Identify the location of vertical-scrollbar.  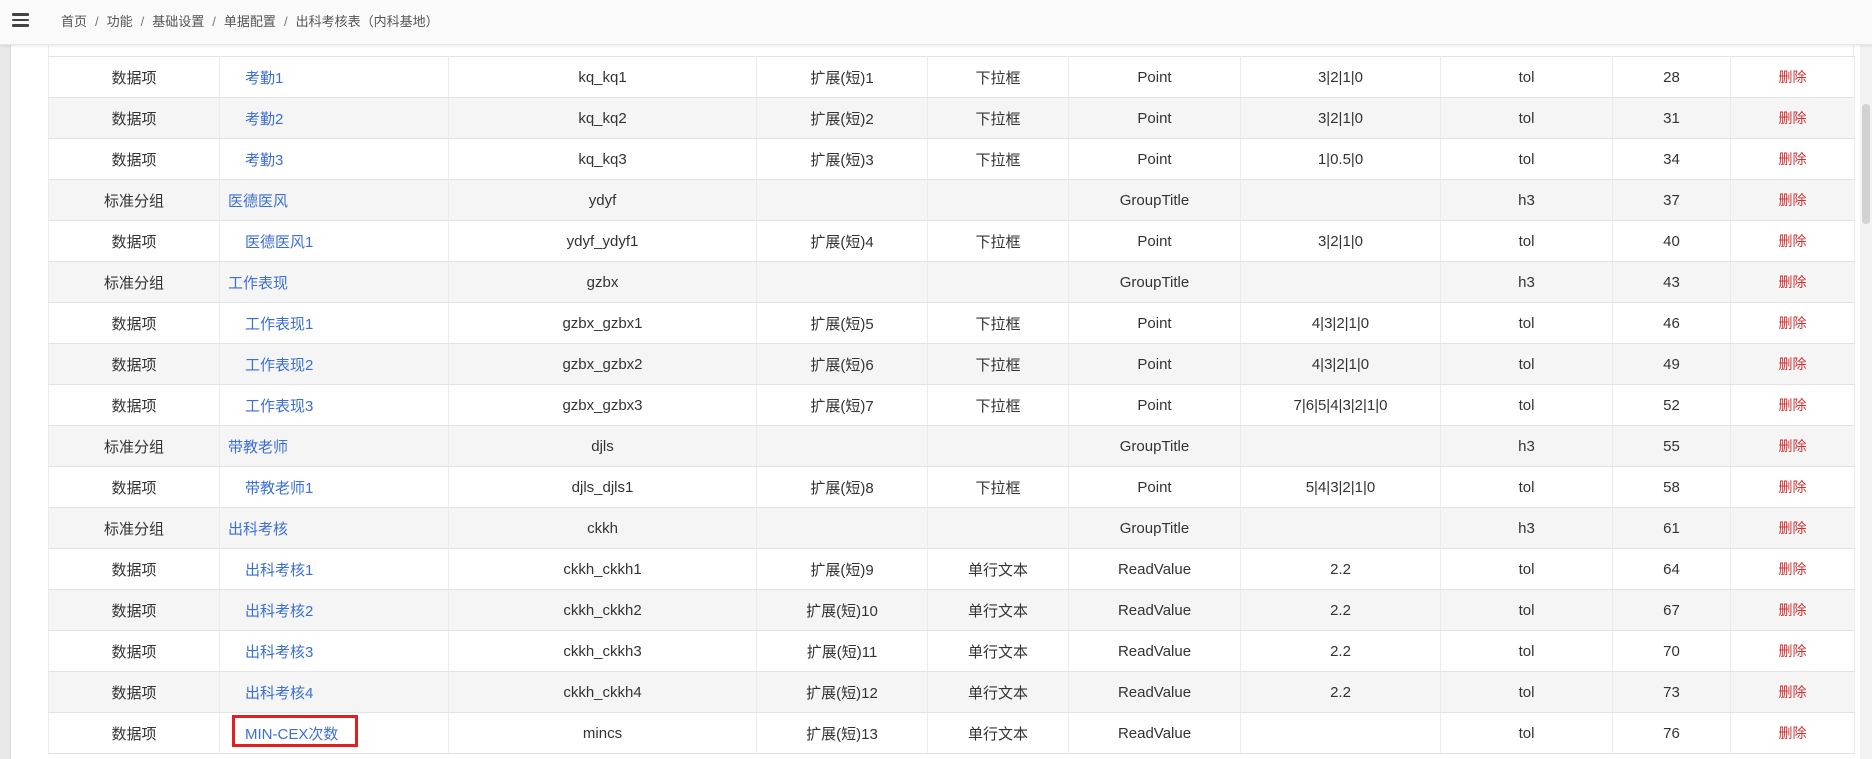
(1866, 401).